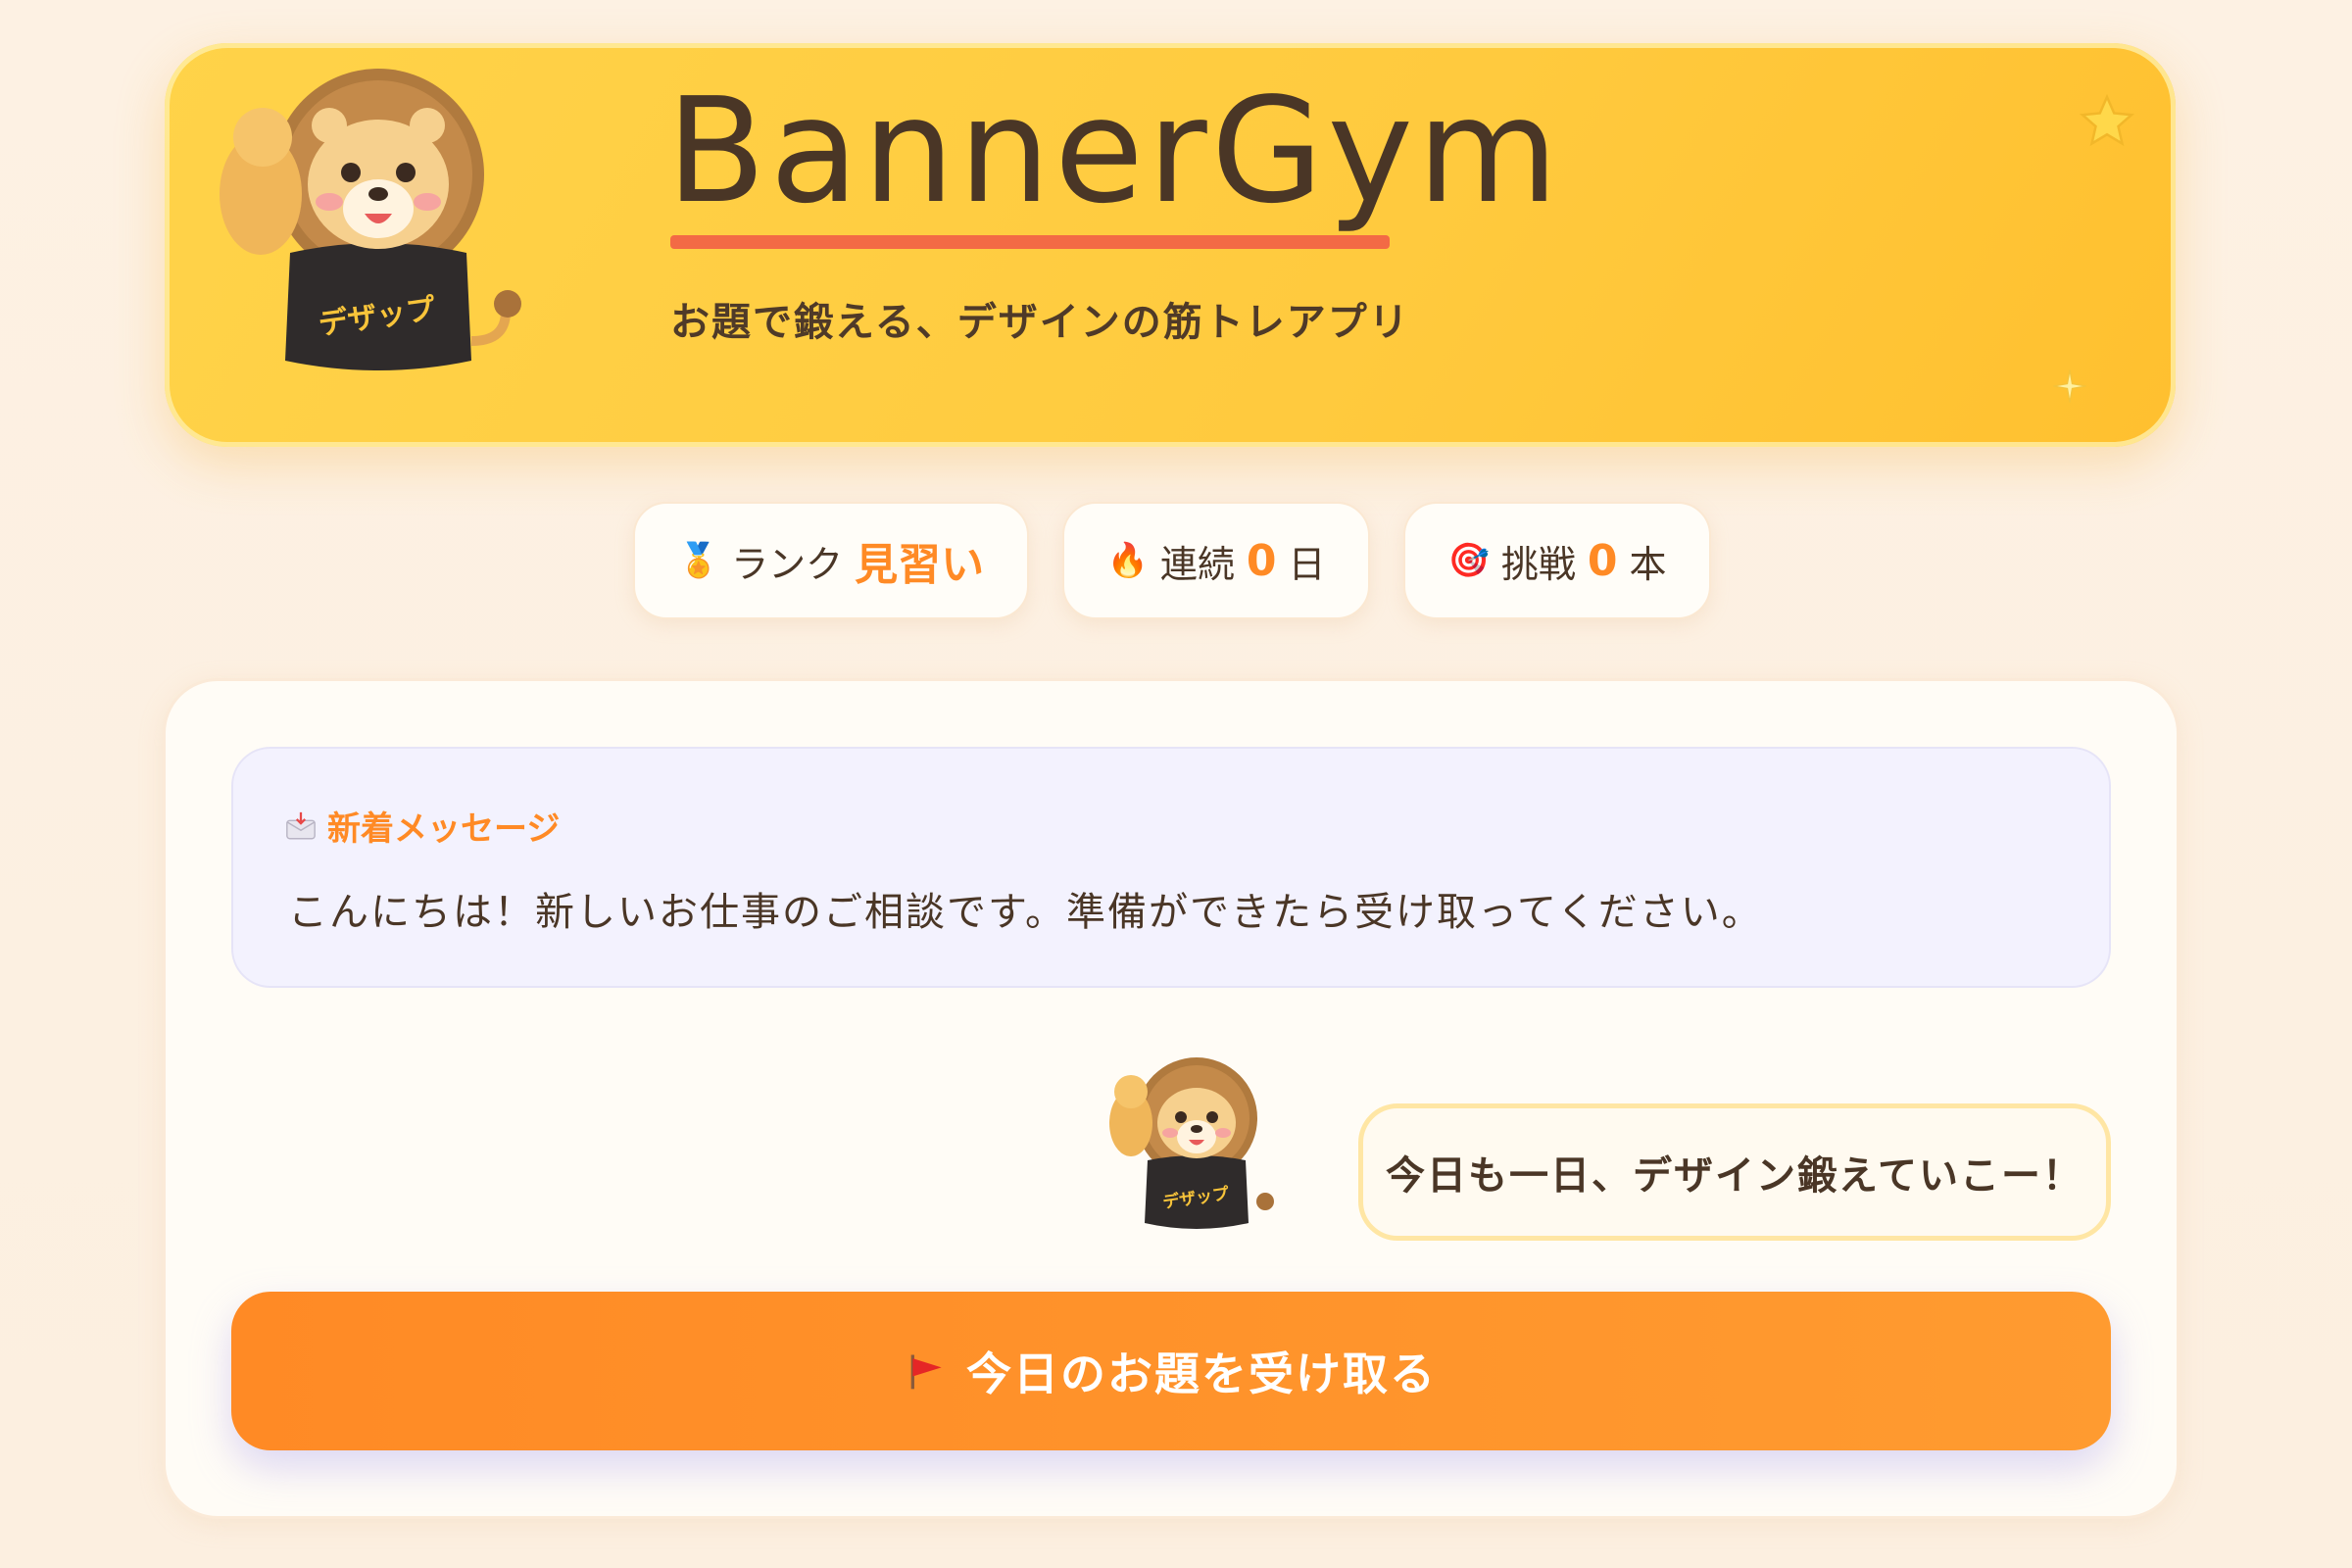  I want to click on receive-today-task-button: 今日のお題を受け取る, so click(1171, 1371).